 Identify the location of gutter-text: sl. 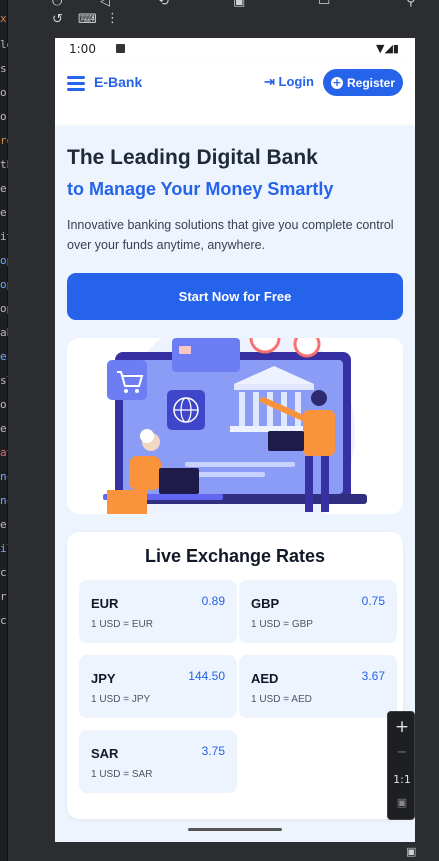
(4, 380).